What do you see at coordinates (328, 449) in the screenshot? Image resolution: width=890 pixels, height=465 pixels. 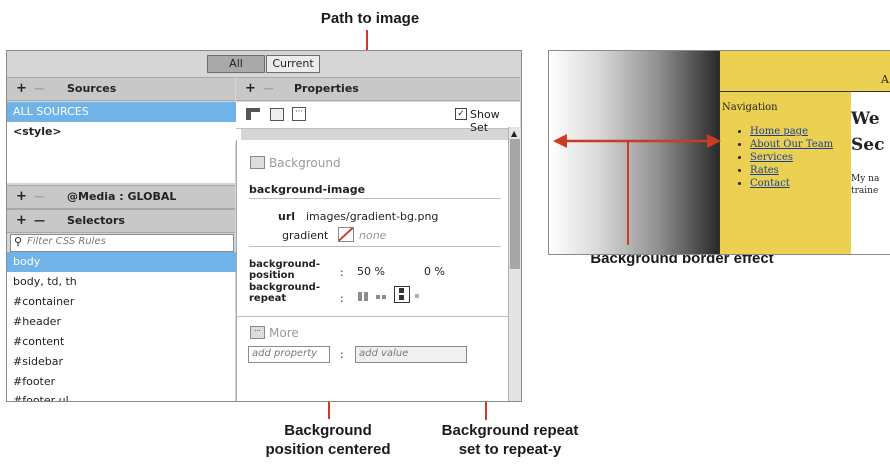 I see `callout-bg-position-line2: position centered` at bounding box center [328, 449].